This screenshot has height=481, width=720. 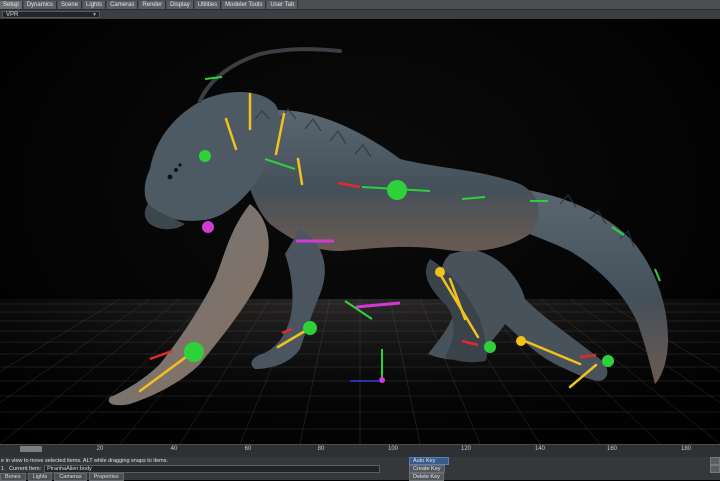 I want to click on view-mode-select: VPR ▼, so click(x=51, y=14).